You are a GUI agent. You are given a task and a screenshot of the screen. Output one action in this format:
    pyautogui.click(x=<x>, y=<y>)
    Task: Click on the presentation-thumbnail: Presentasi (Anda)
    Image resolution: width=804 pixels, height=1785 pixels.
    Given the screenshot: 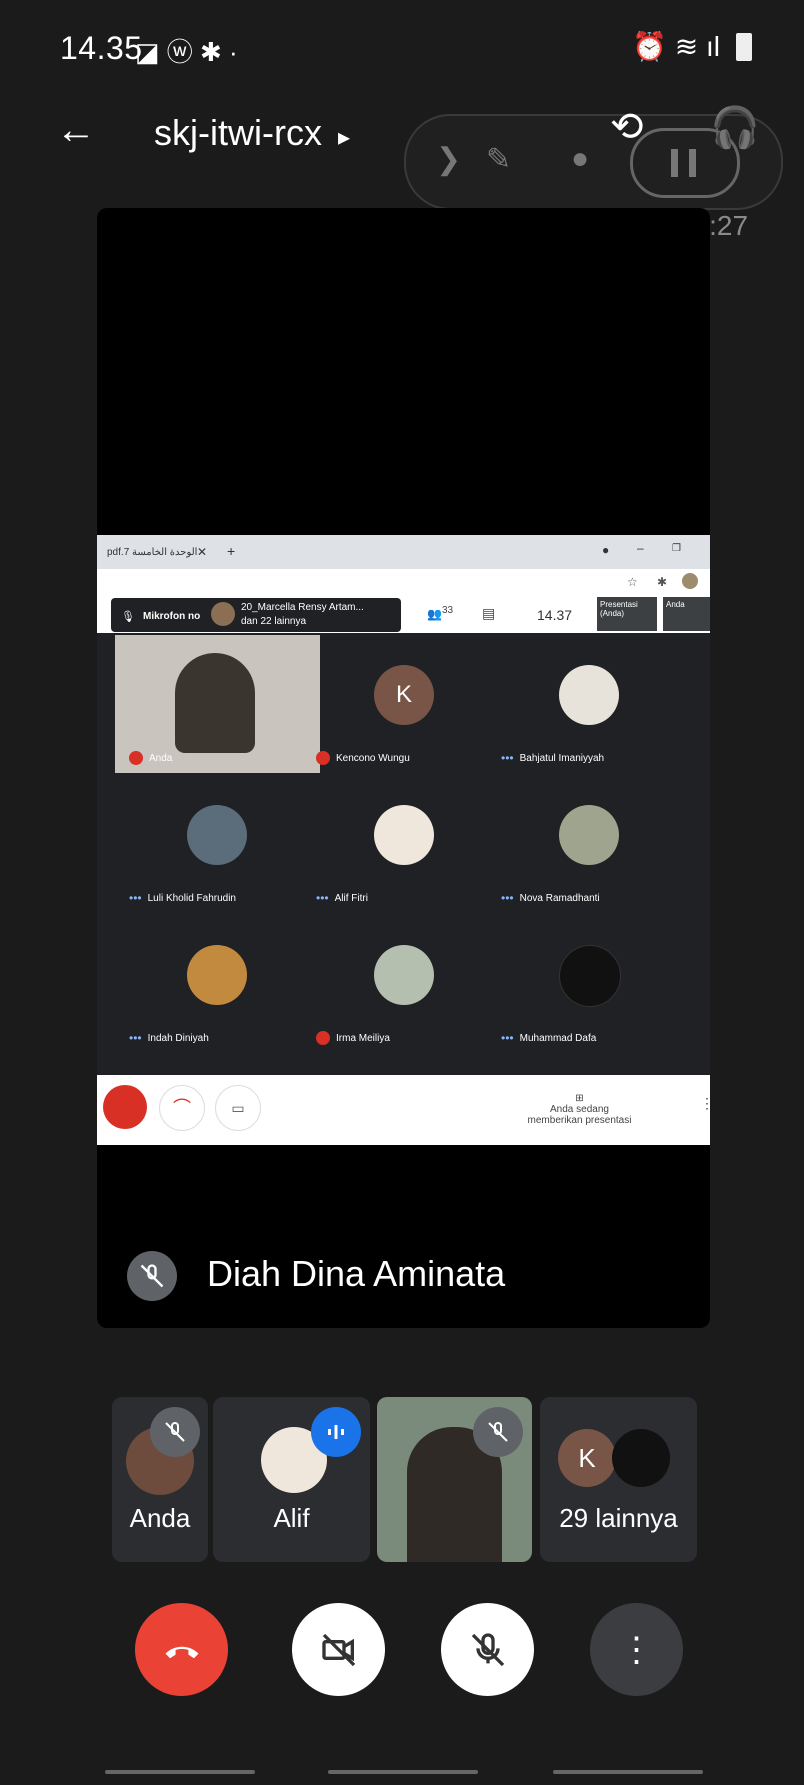 What is the action you would take?
    pyautogui.click(x=627, y=614)
    